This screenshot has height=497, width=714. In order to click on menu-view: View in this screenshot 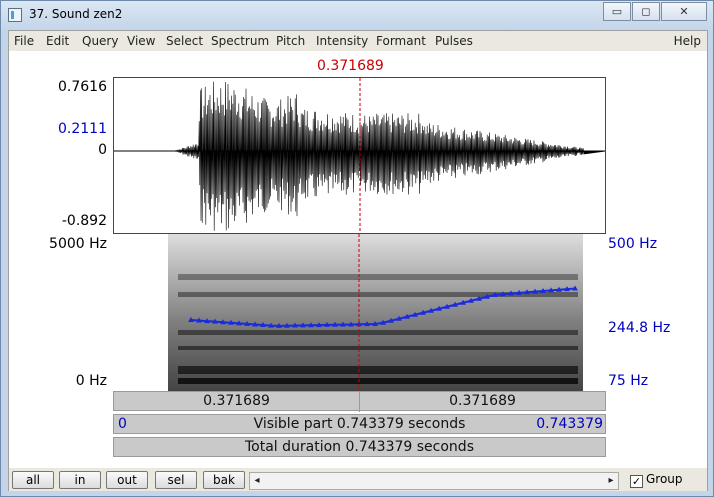, I will do `click(141, 41)`.